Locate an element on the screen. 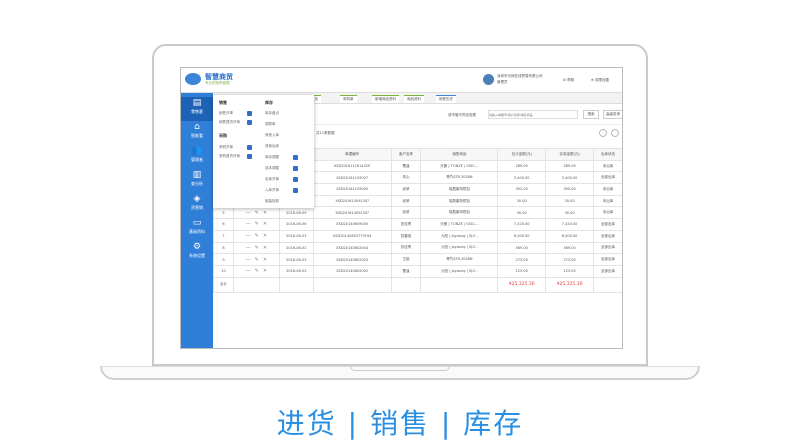 The height and width of the screenshot is (442, 800). menu-item: 组装拆卸 is located at coordinates (272, 201).